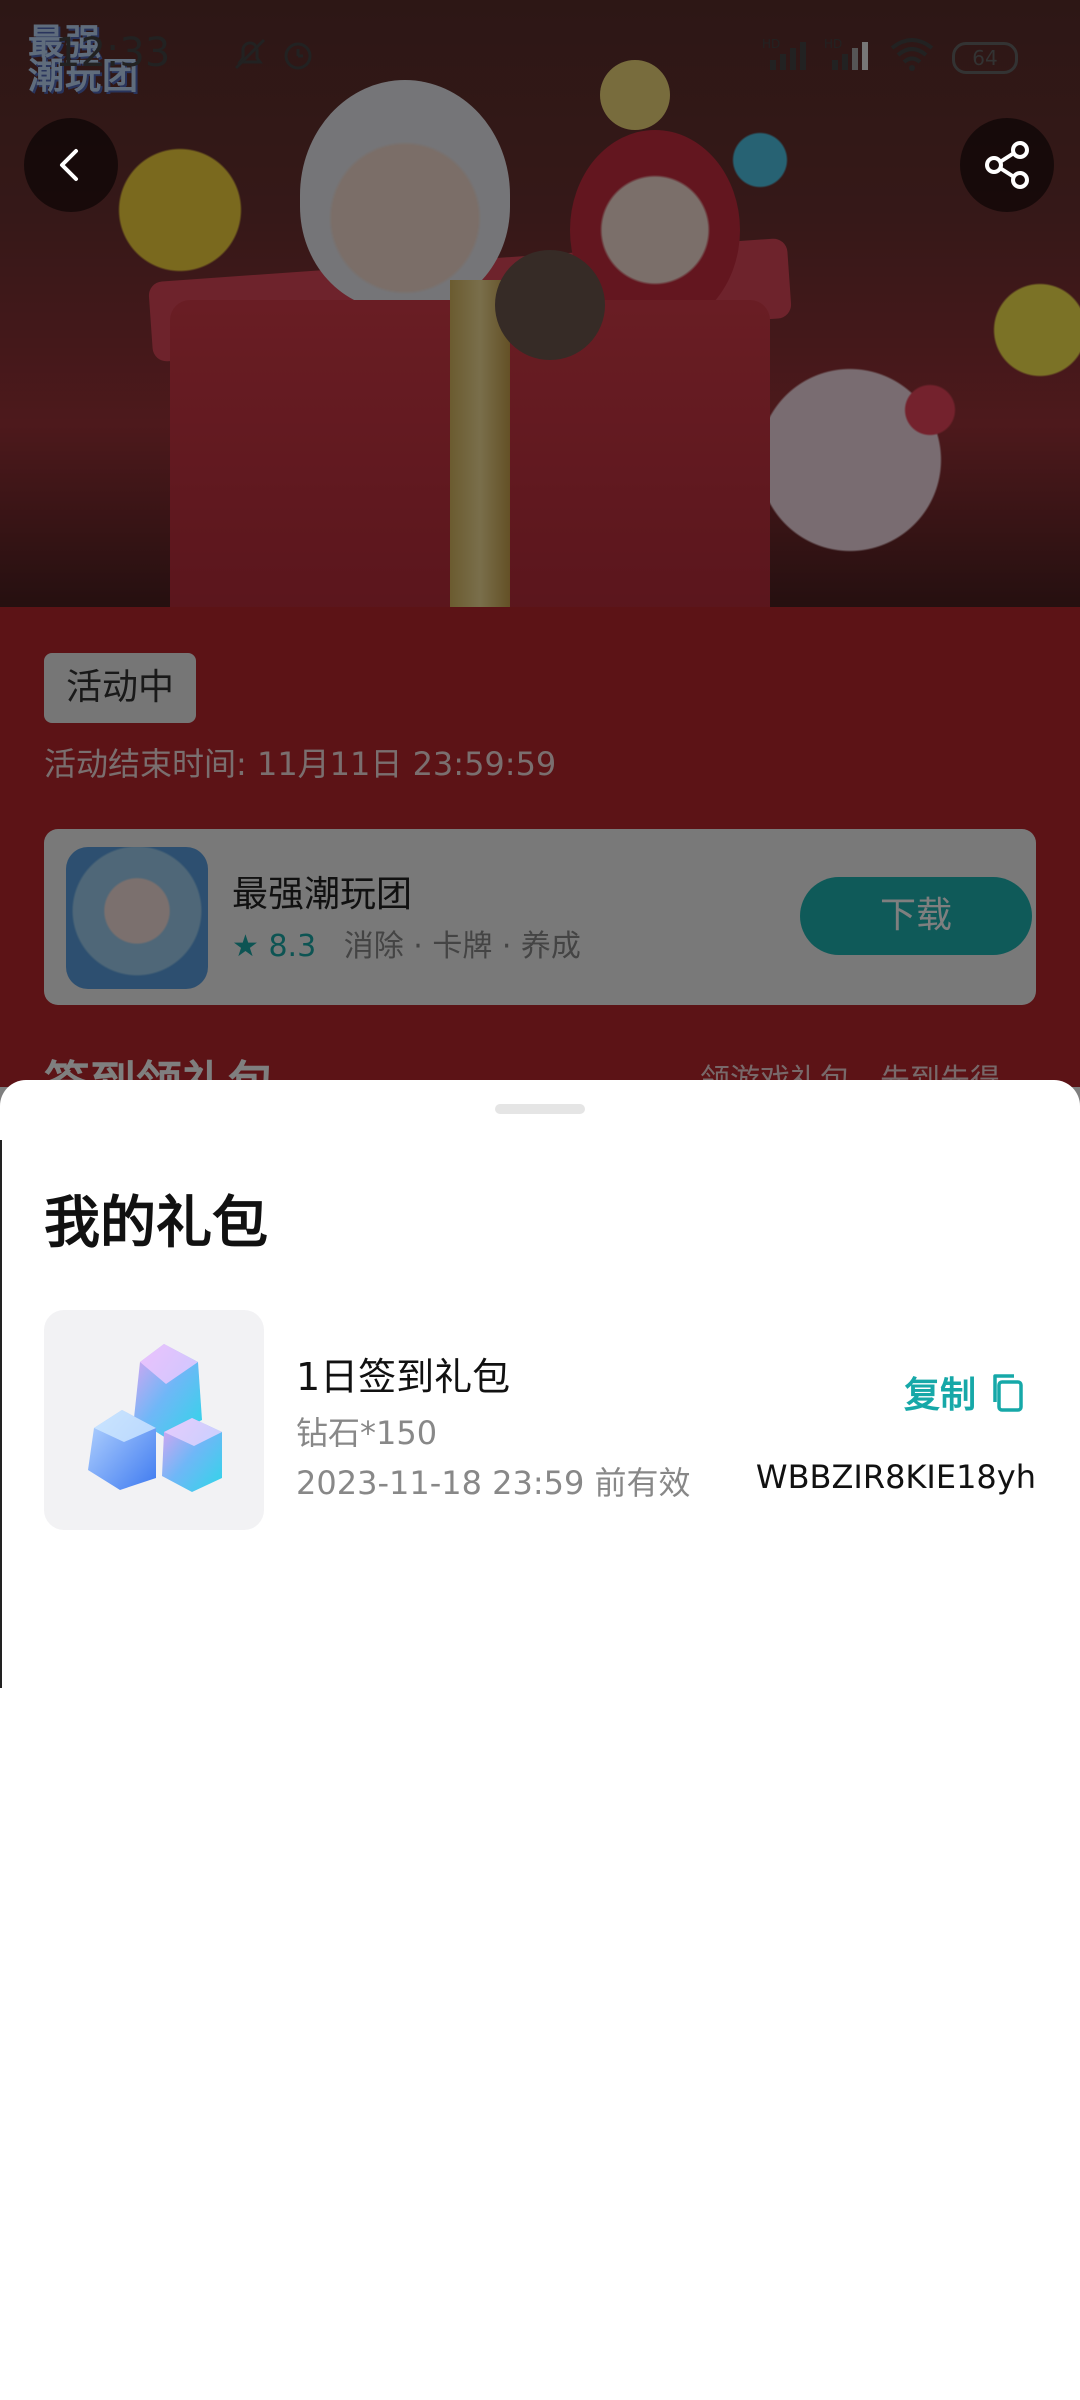 Image resolution: width=1080 pixels, height=2400 pixels. What do you see at coordinates (1008, 1393) in the screenshot?
I see `copy-icon` at bounding box center [1008, 1393].